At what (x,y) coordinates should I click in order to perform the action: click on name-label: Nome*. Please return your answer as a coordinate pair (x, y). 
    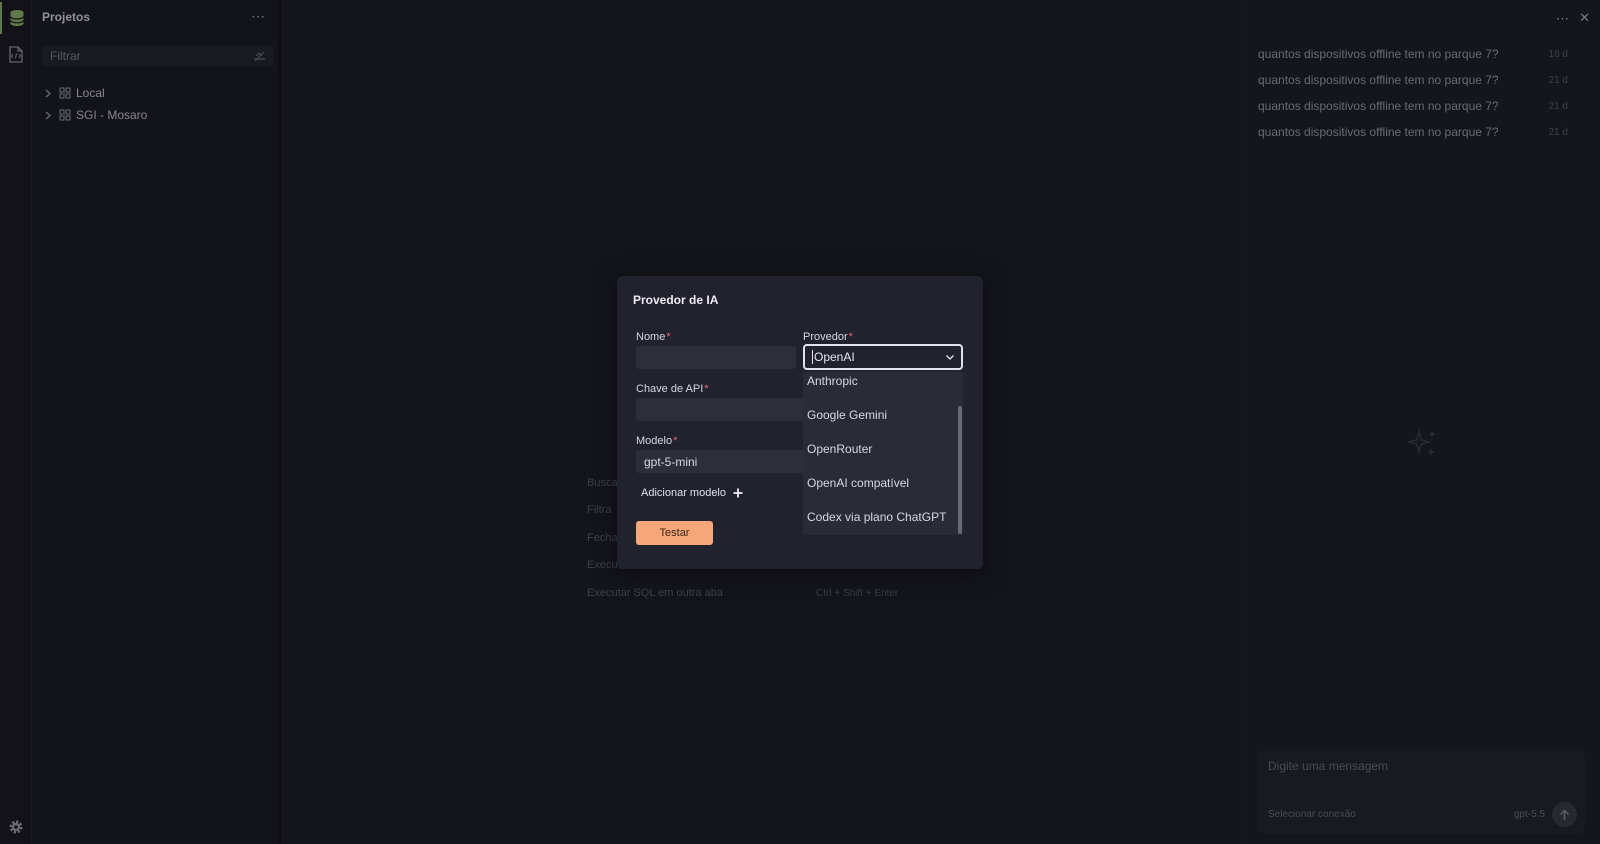
    Looking at the image, I should click on (653, 337).